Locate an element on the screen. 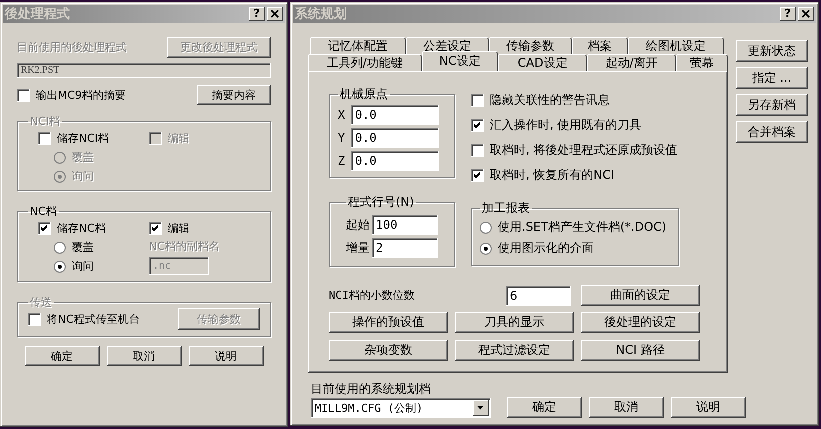  tab: 起动/离开 is located at coordinates (631, 62).